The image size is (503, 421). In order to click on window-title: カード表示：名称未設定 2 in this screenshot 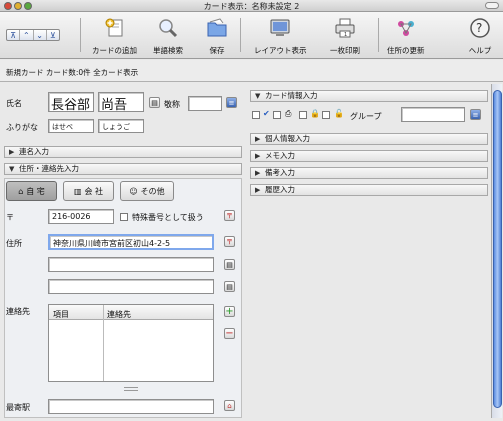, I will do `click(251, 6)`.